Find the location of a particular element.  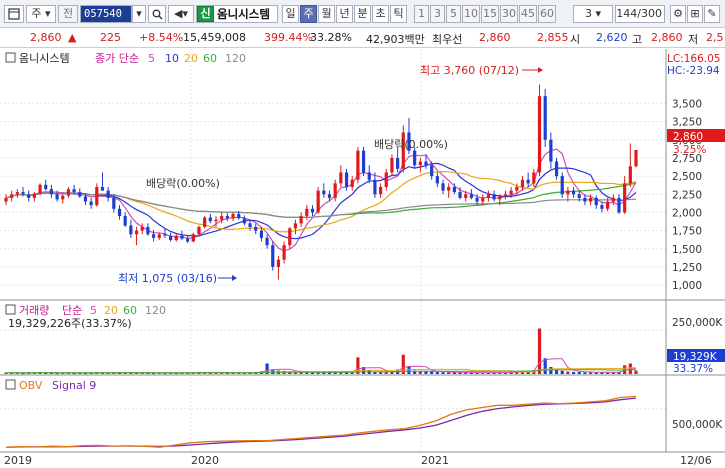

period-tab-5: 초 is located at coordinates (380, 14).